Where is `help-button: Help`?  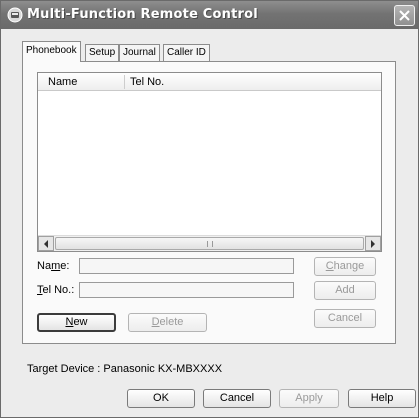
help-button: Help is located at coordinates (382, 398).